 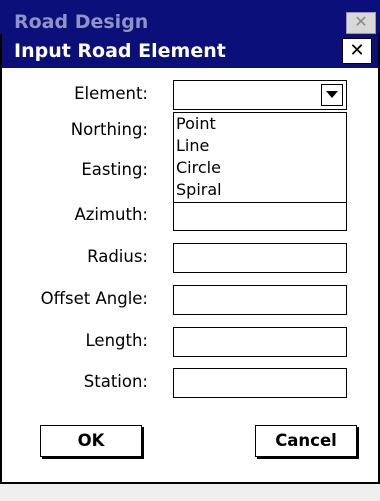 What do you see at coordinates (260, 95) in the screenshot?
I see `element-select` at bounding box center [260, 95].